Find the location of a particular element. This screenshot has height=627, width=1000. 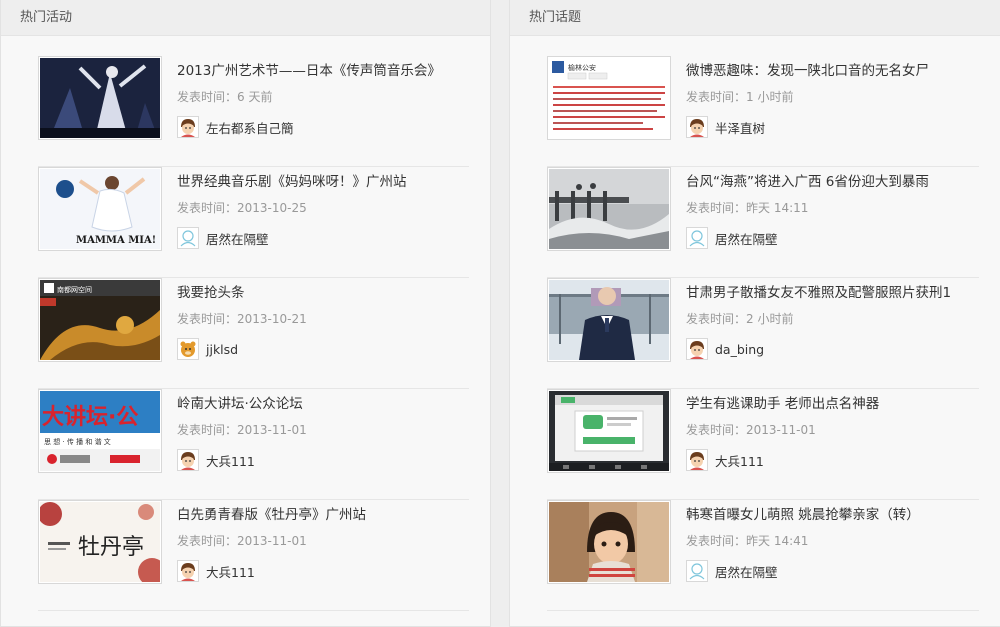

police-photo is located at coordinates (609, 320).